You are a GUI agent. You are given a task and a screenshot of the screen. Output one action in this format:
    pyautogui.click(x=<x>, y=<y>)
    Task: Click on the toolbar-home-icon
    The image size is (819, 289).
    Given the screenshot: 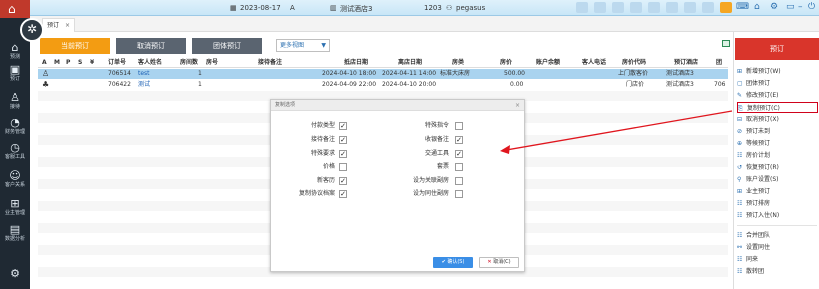 What is the action you would take?
    pyautogui.click(x=618, y=7)
    